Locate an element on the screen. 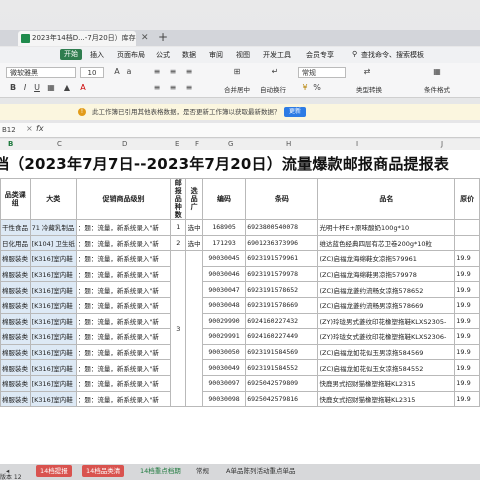  cell-product-name: 光明十杯E+原味酸奶100g*10 is located at coordinates (386, 227).